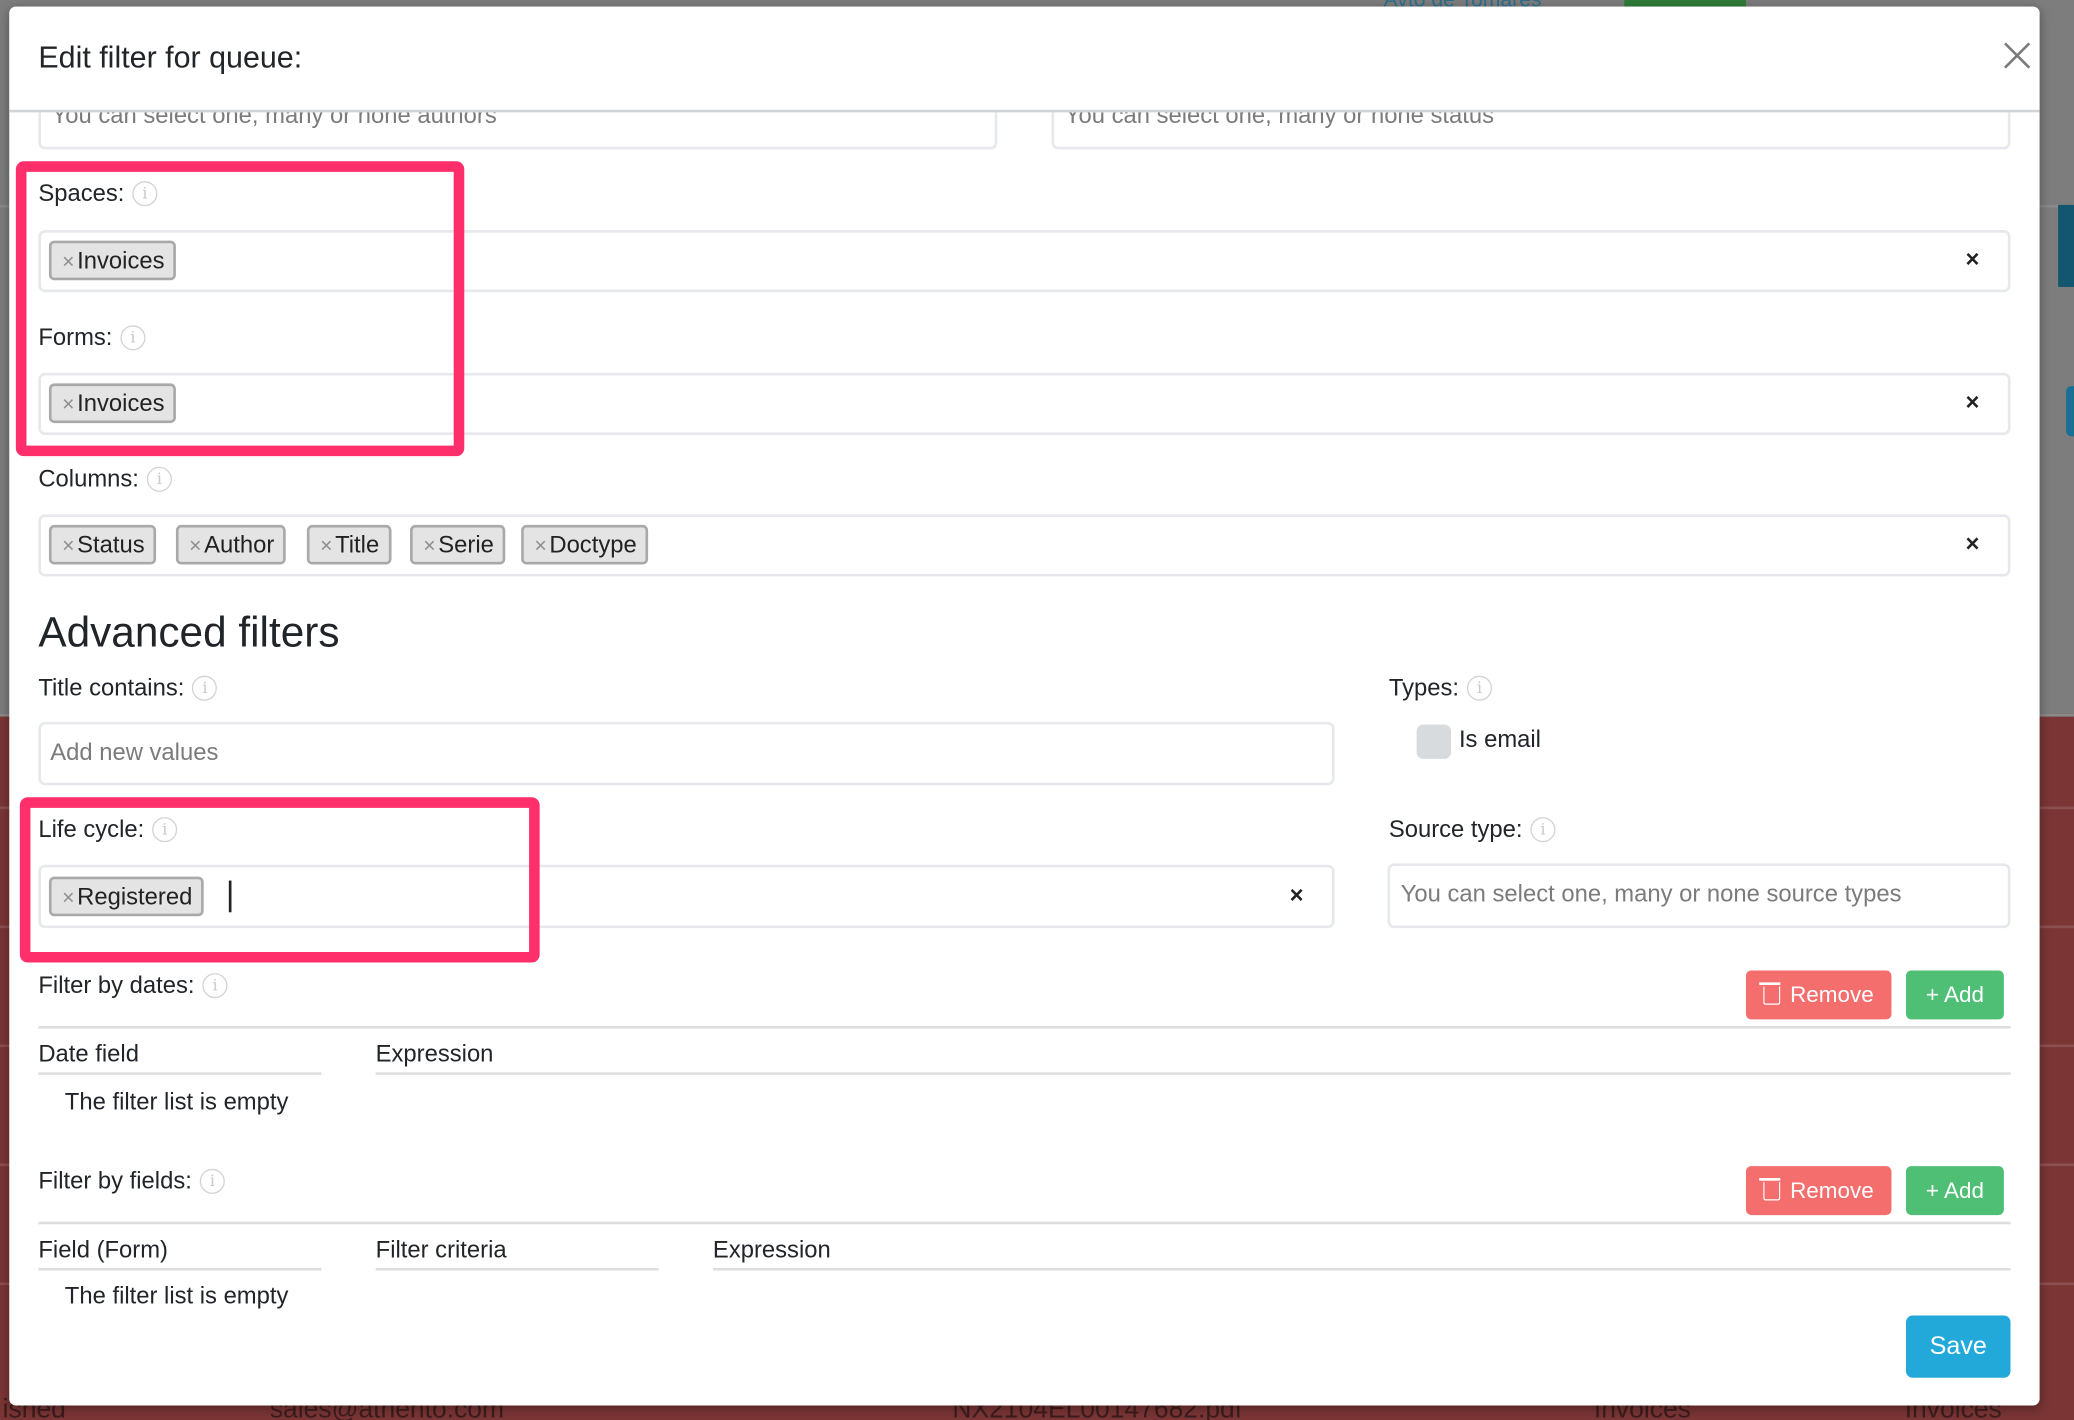  I want to click on title-contains-input: Add new values, so click(686, 753).